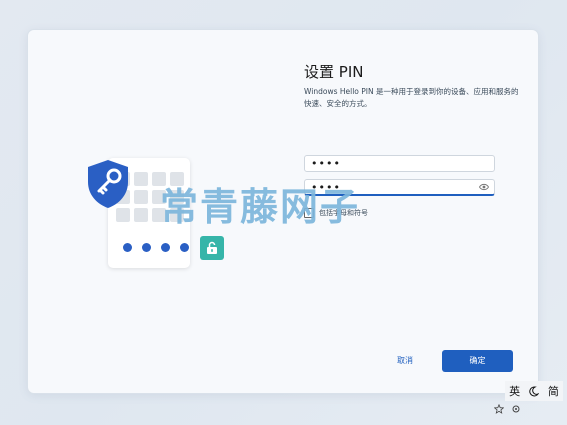 This screenshot has height=425, width=567. I want to click on unlock-icon, so click(212, 248).